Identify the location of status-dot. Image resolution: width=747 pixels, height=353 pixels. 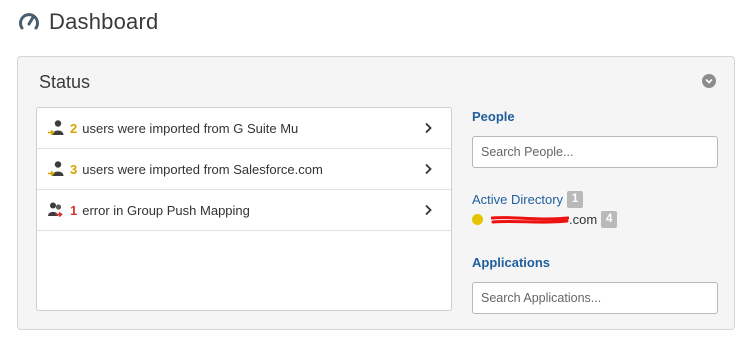
(477, 219).